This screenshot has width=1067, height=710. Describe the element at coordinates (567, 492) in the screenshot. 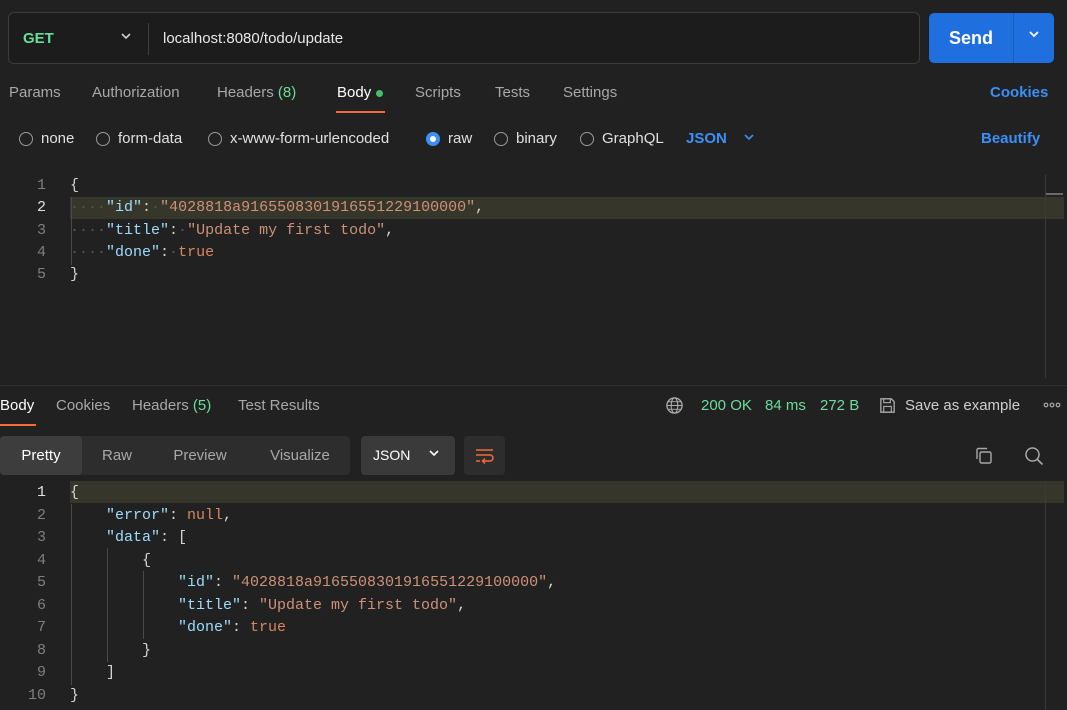

I see `current-line-highlight` at that location.